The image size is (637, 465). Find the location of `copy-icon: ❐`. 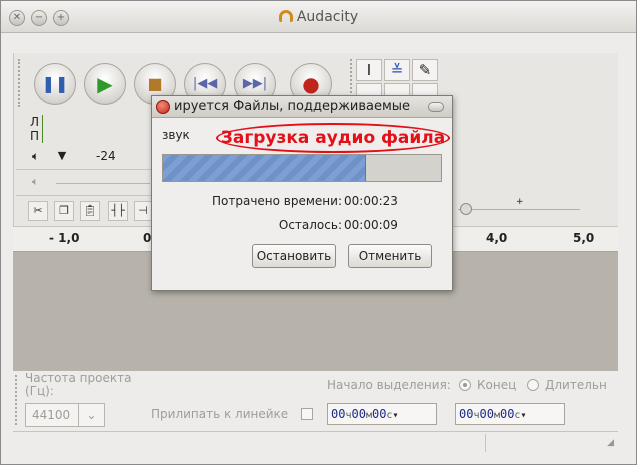

copy-icon: ❐ is located at coordinates (64, 211).